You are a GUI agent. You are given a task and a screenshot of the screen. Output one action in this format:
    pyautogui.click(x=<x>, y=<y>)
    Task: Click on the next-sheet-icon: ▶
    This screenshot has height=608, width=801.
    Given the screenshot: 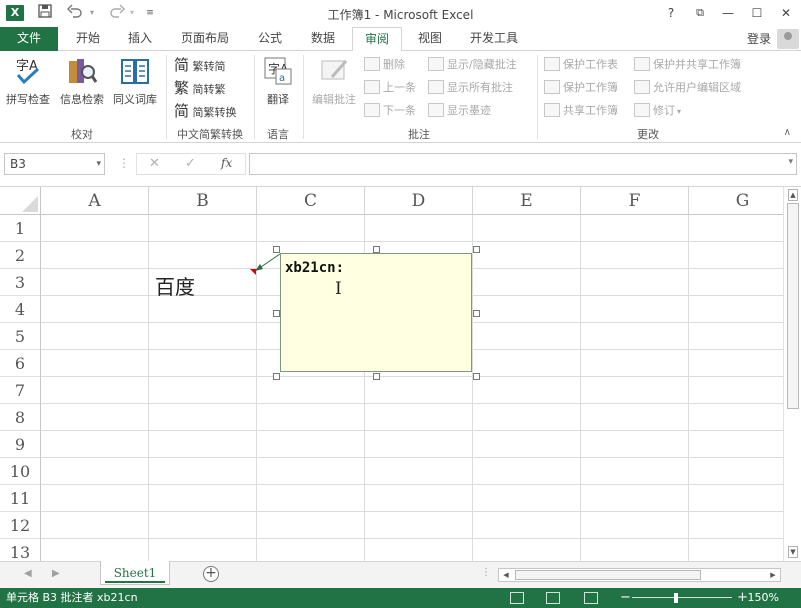 What is the action you would take?
    pyautogui.click(x=56, y=573)
    